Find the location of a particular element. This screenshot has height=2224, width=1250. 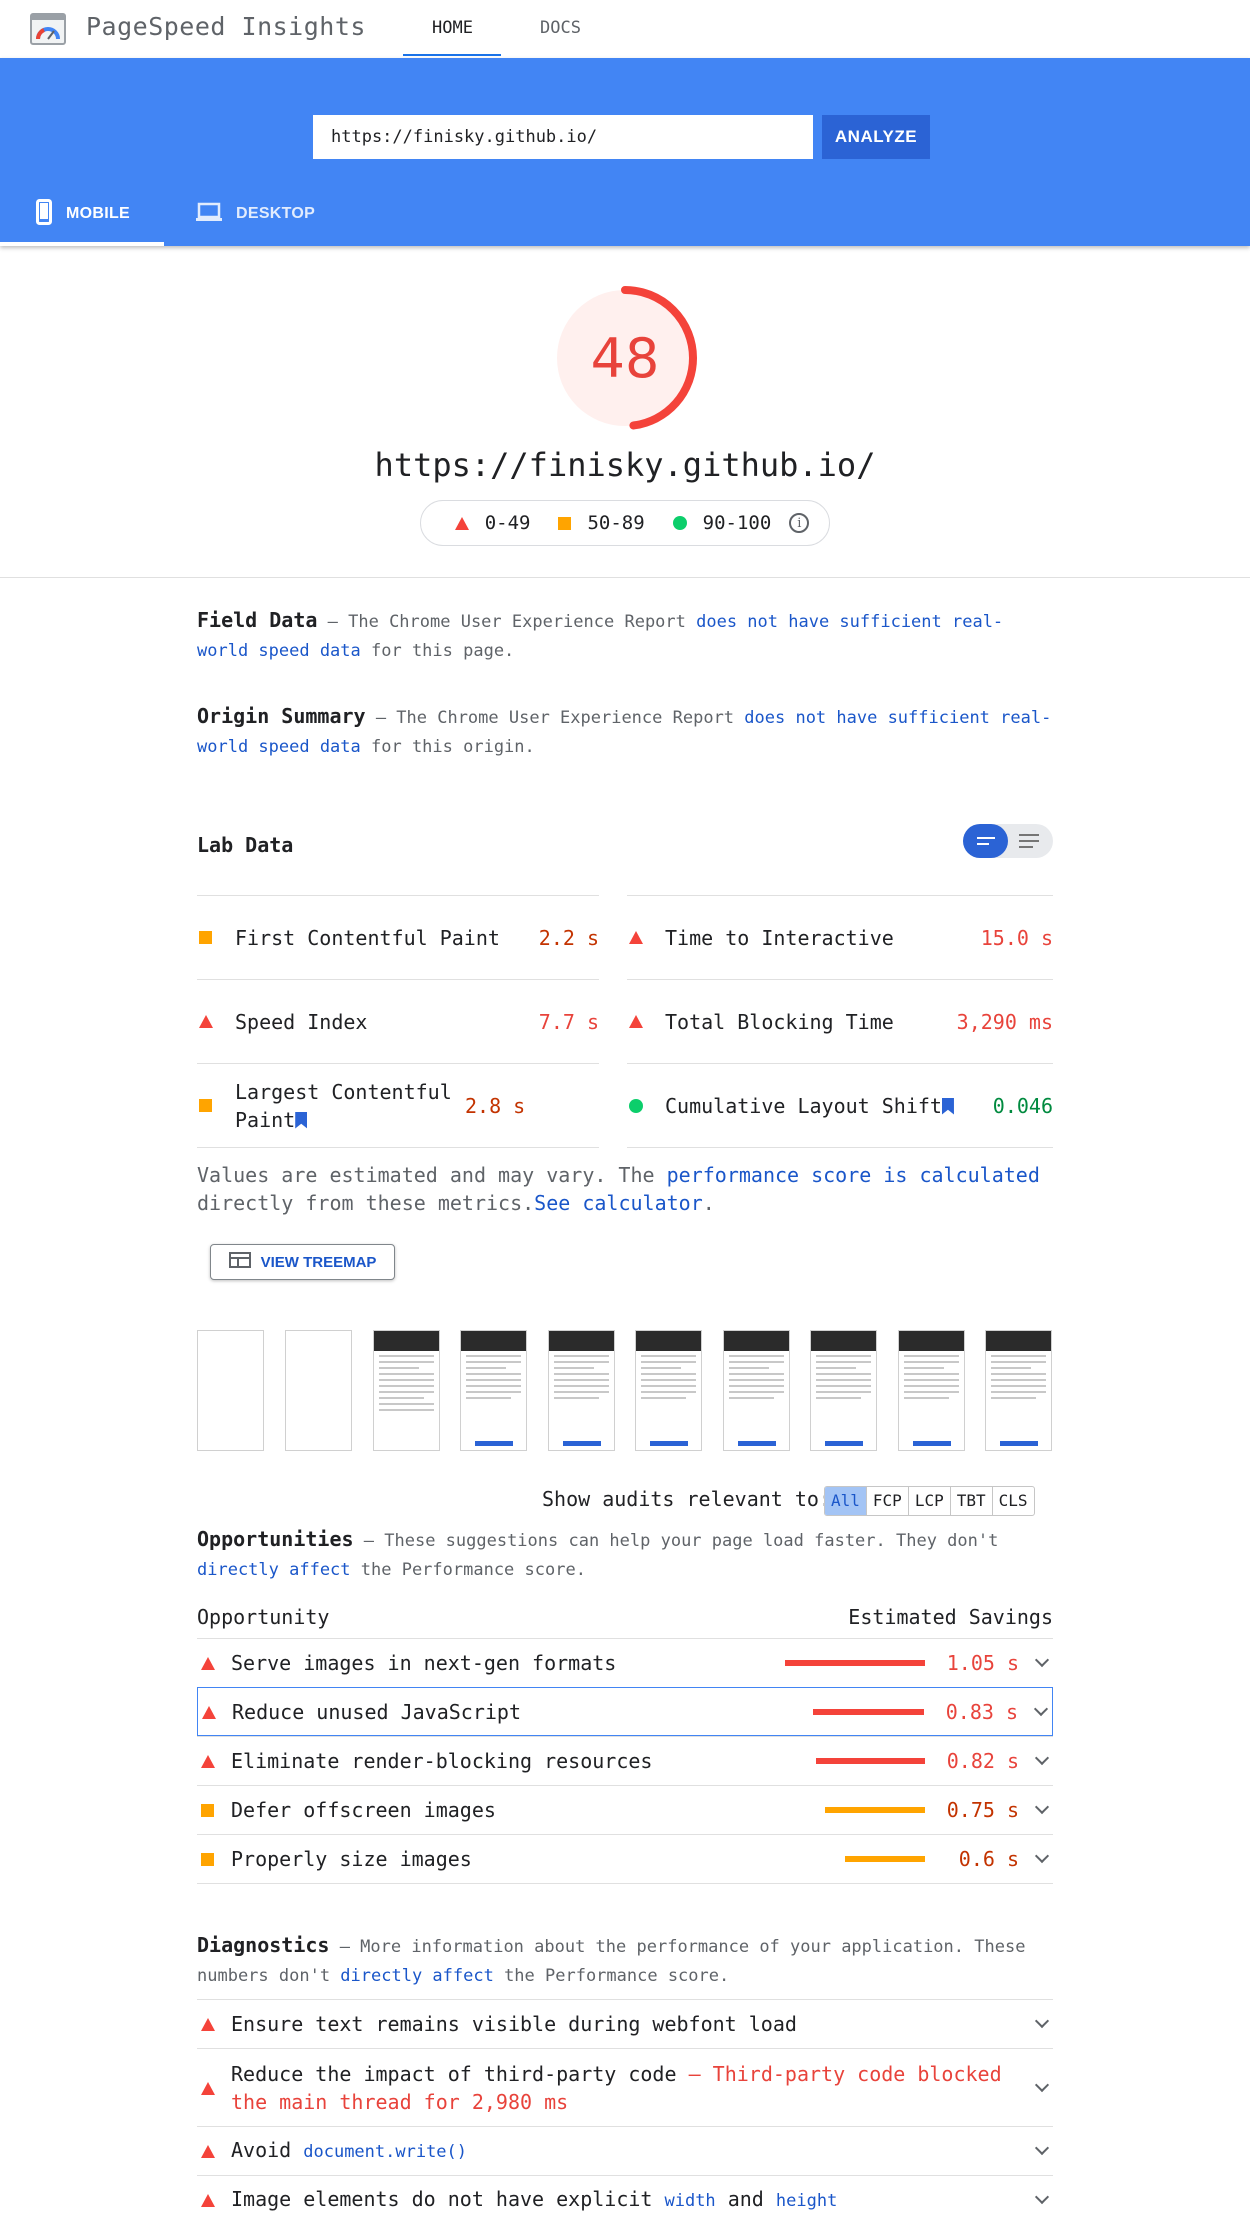

nav-docs-tab: DOCS is located at coordinates (560, 28).